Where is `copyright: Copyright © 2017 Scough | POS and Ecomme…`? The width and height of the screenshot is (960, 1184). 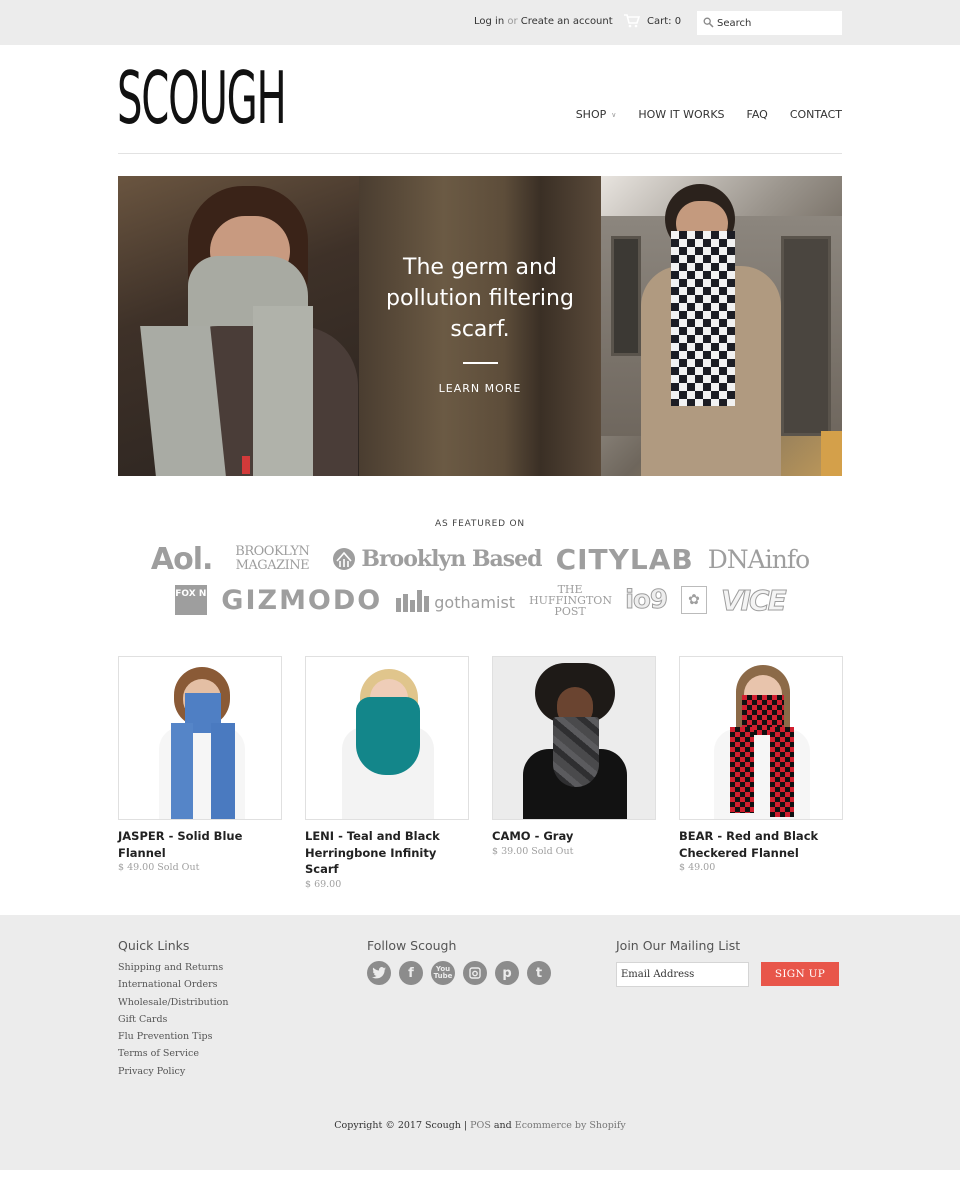
copyright: Copyright © 2017 Scough | POS and Ecomme… is located at coordinates (480, 1125).